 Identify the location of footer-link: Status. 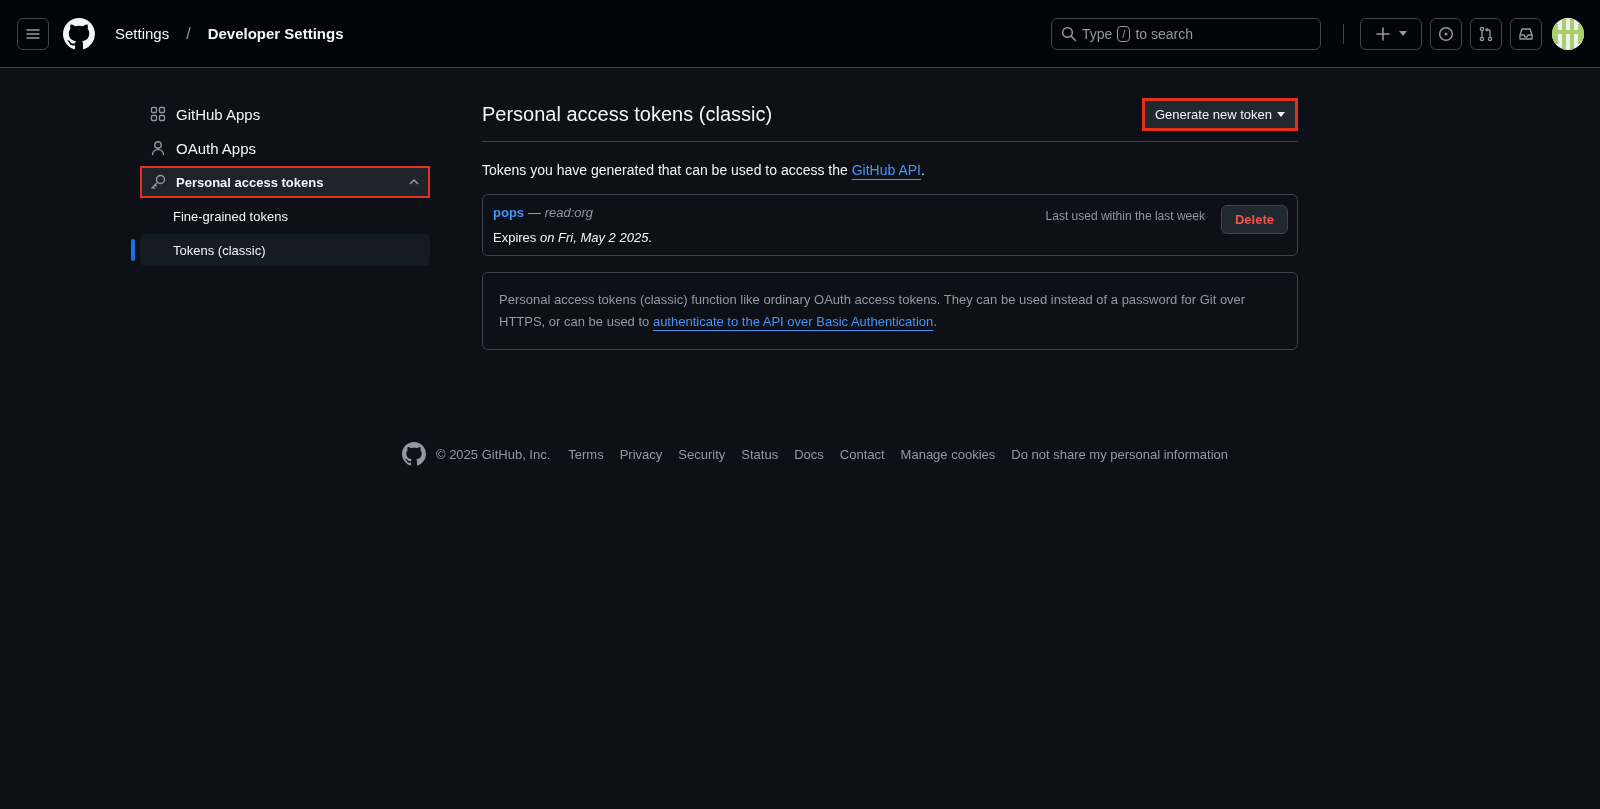
(760, 454).